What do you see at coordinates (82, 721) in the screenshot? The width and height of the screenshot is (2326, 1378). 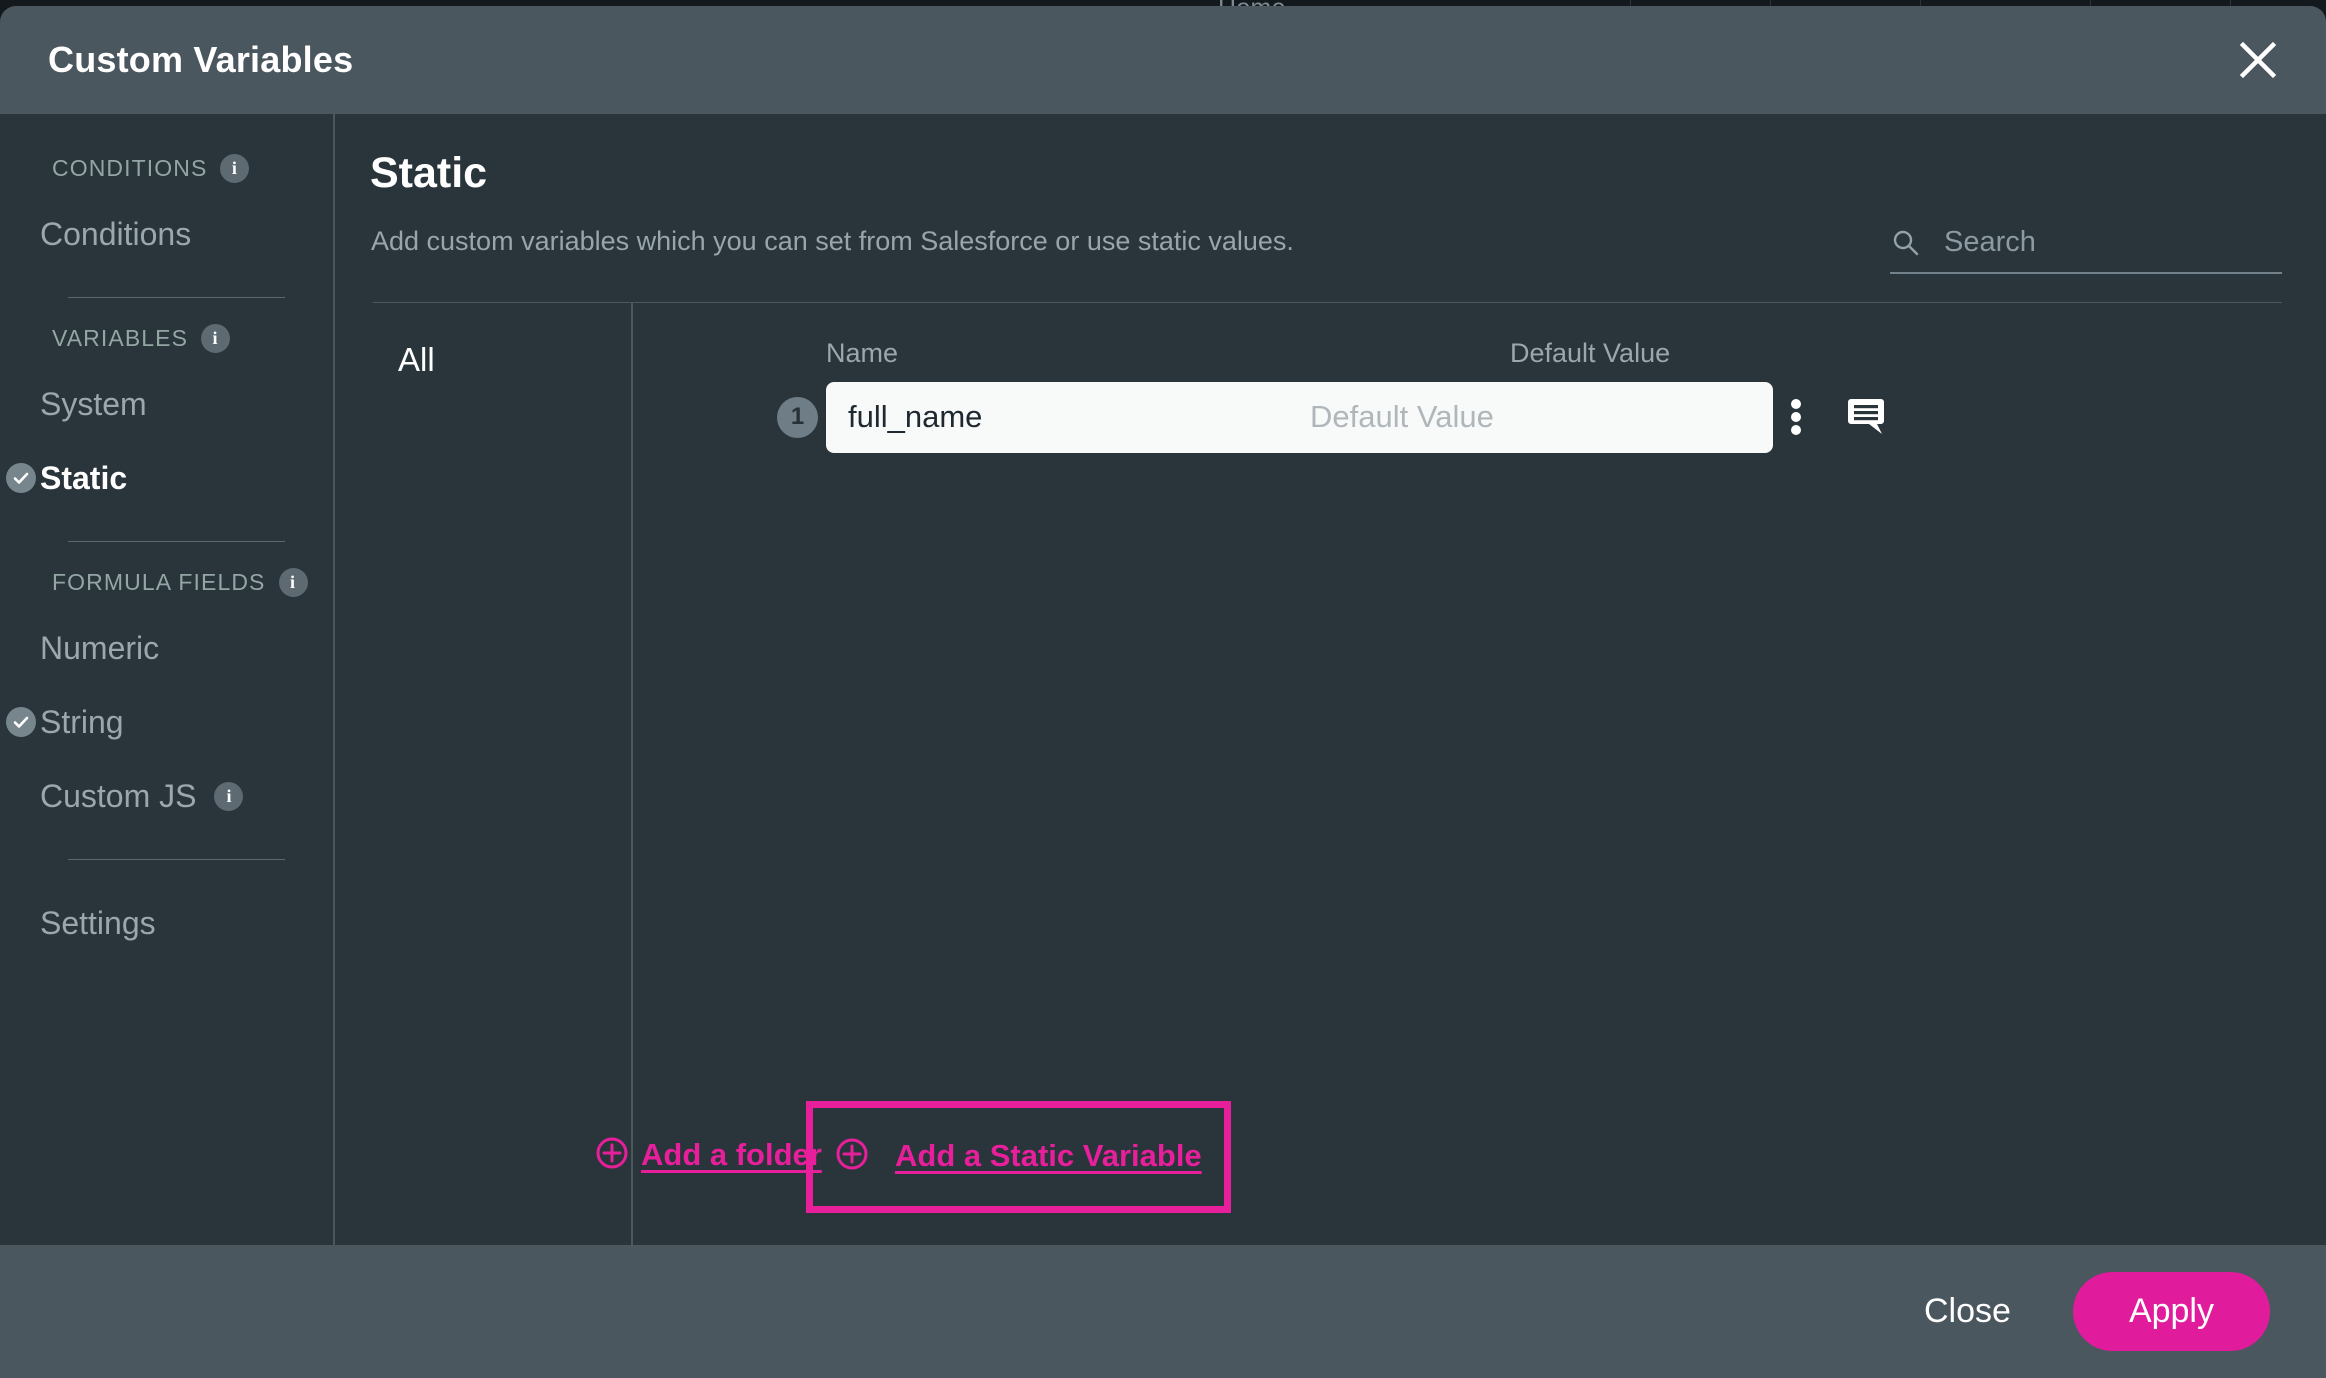 I see `sidebar-item-label: String` at bounding box center [82, 721].